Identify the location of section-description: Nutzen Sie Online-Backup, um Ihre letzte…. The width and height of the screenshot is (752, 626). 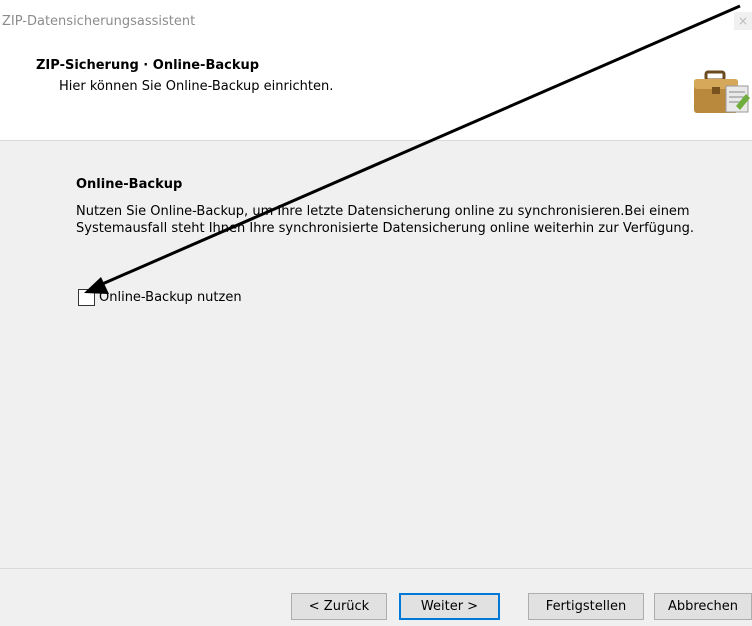
(385, 220).